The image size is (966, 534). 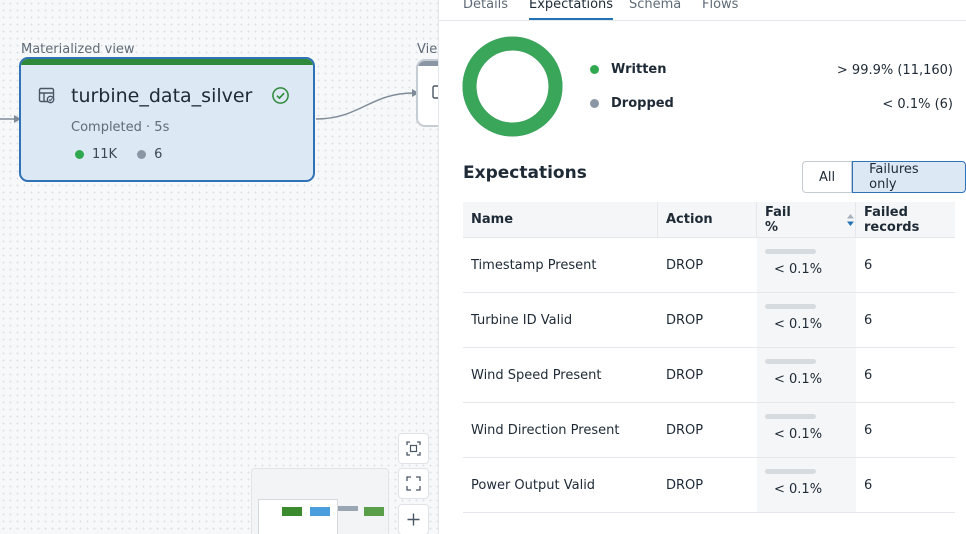 I want to click on minimap-viewport, so click(x=298, y=516).